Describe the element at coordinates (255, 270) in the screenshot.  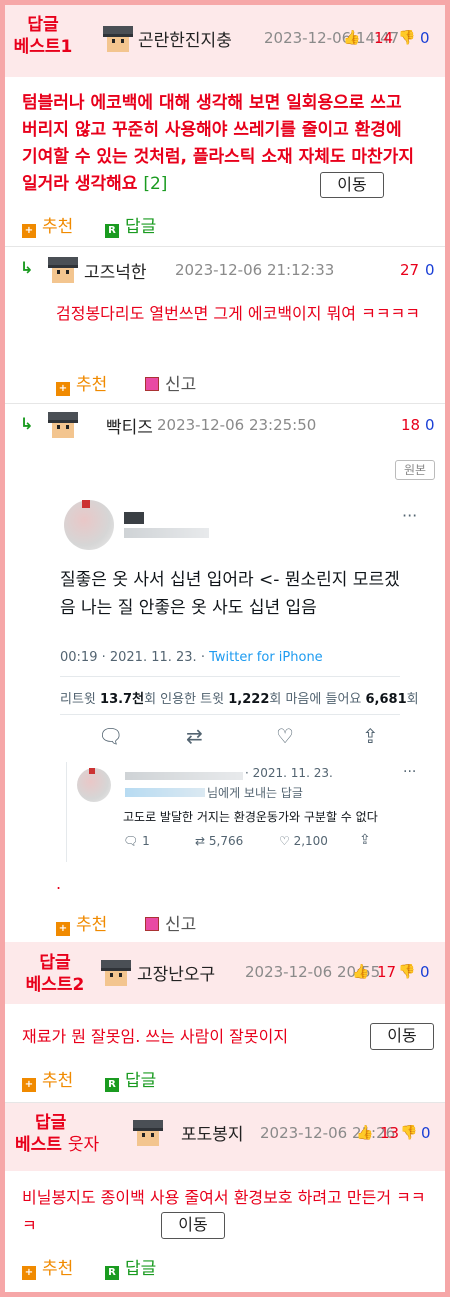
I see `reply1-date: 2023-12-06 21:12:33` at that location.